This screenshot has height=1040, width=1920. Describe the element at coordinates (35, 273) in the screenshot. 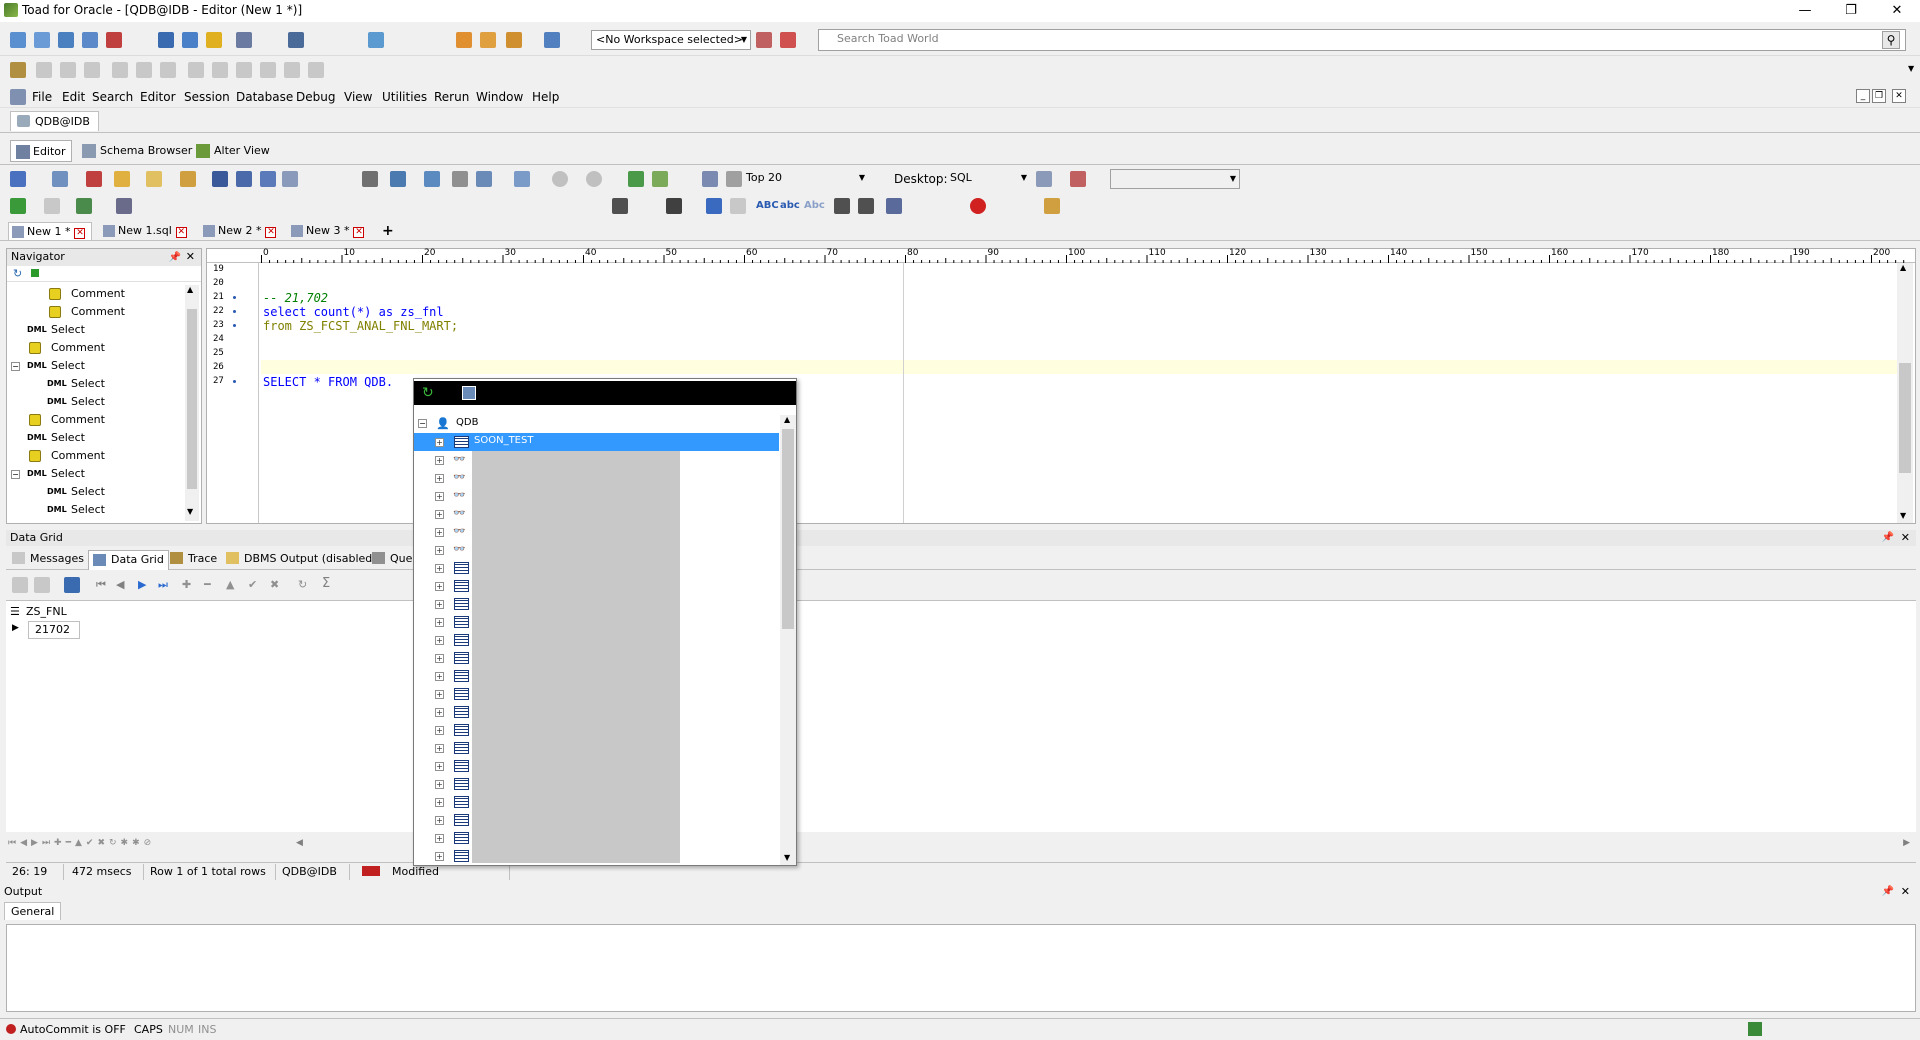

I see `filter-icon` at that location.